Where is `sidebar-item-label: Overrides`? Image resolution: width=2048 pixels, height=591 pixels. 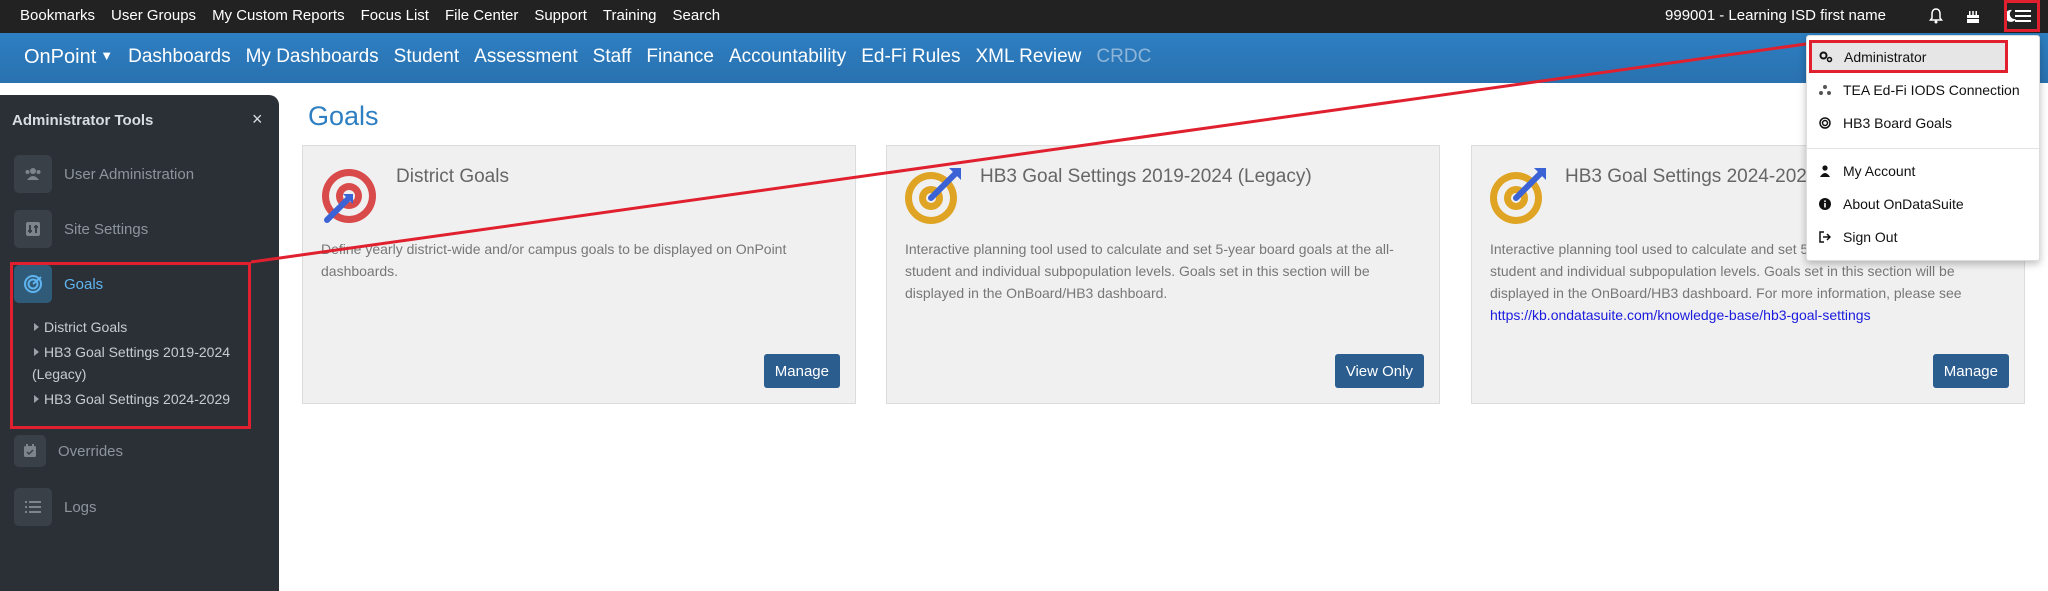
sidebar-item-label: Overrides is located at coordinates (91, 451).